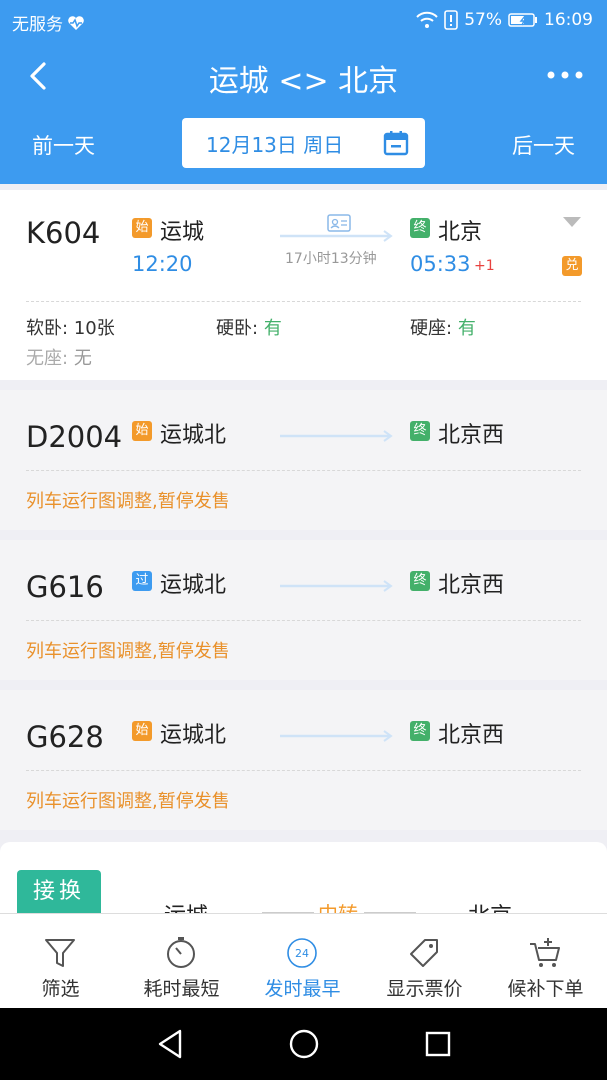  What do you see at coordinates (63, 233) in the screenshot?
I see `train-number: K604` at bounding box center [63, 233].